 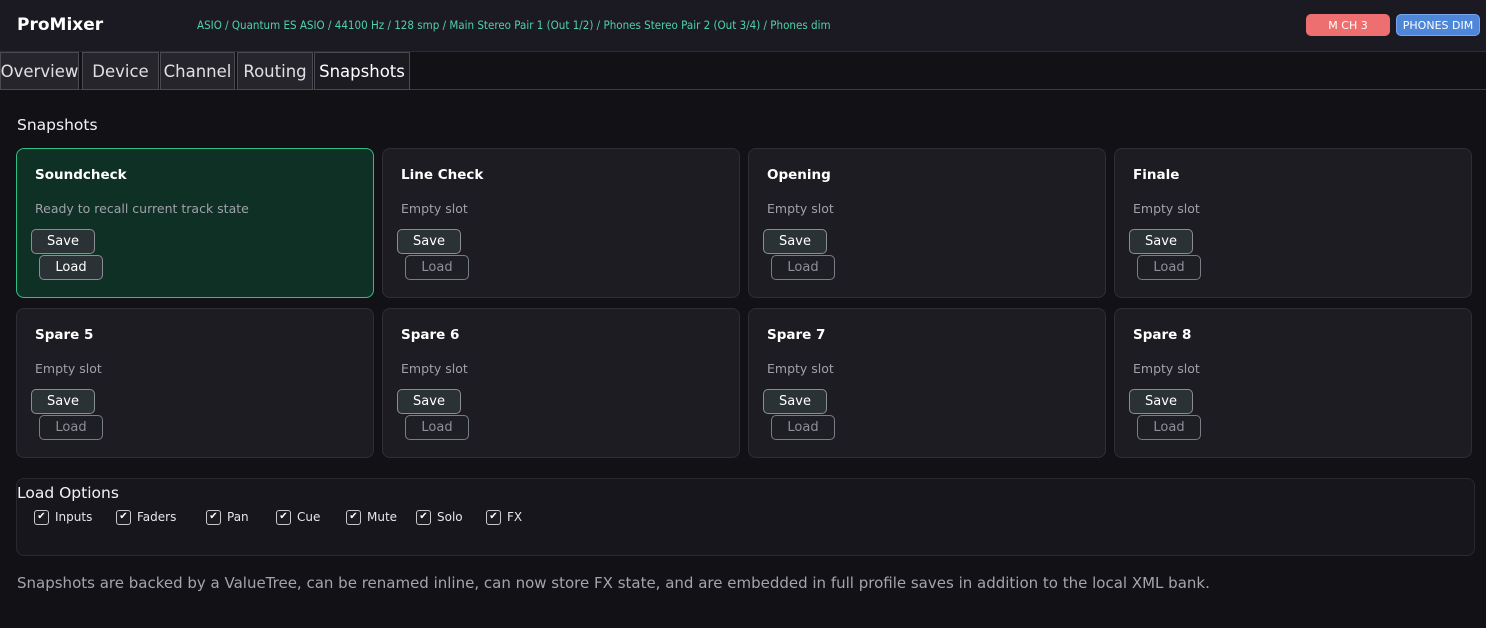 I want to click on snapshot-name: Spare 8, so click(x=1162, y=335).